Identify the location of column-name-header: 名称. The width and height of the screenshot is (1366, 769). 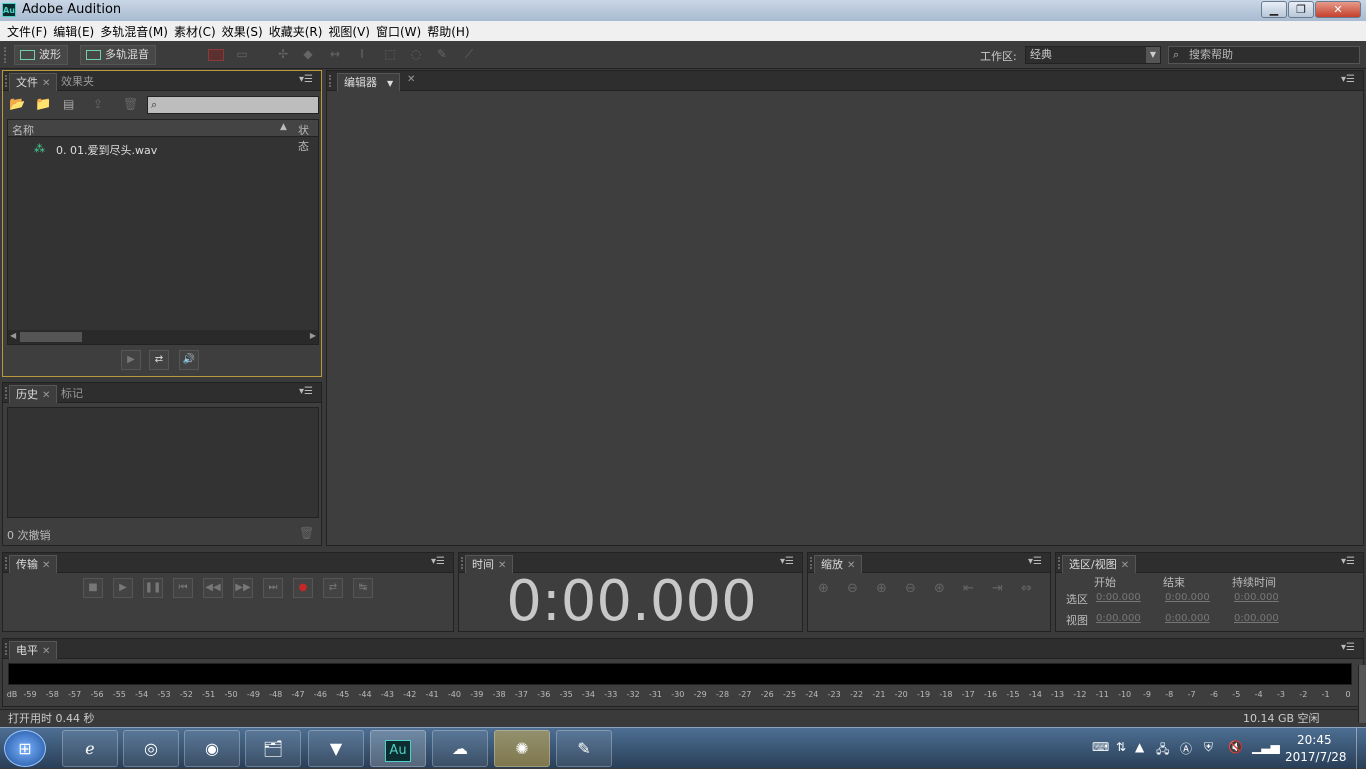
(23, 130).